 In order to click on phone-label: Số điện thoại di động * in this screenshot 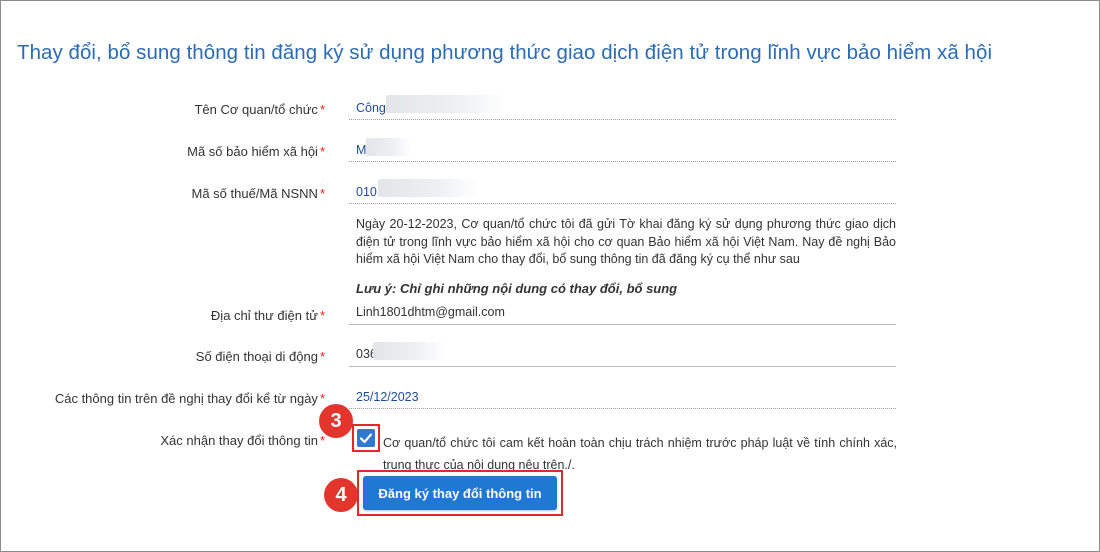, I will do `click(260, 356)`.